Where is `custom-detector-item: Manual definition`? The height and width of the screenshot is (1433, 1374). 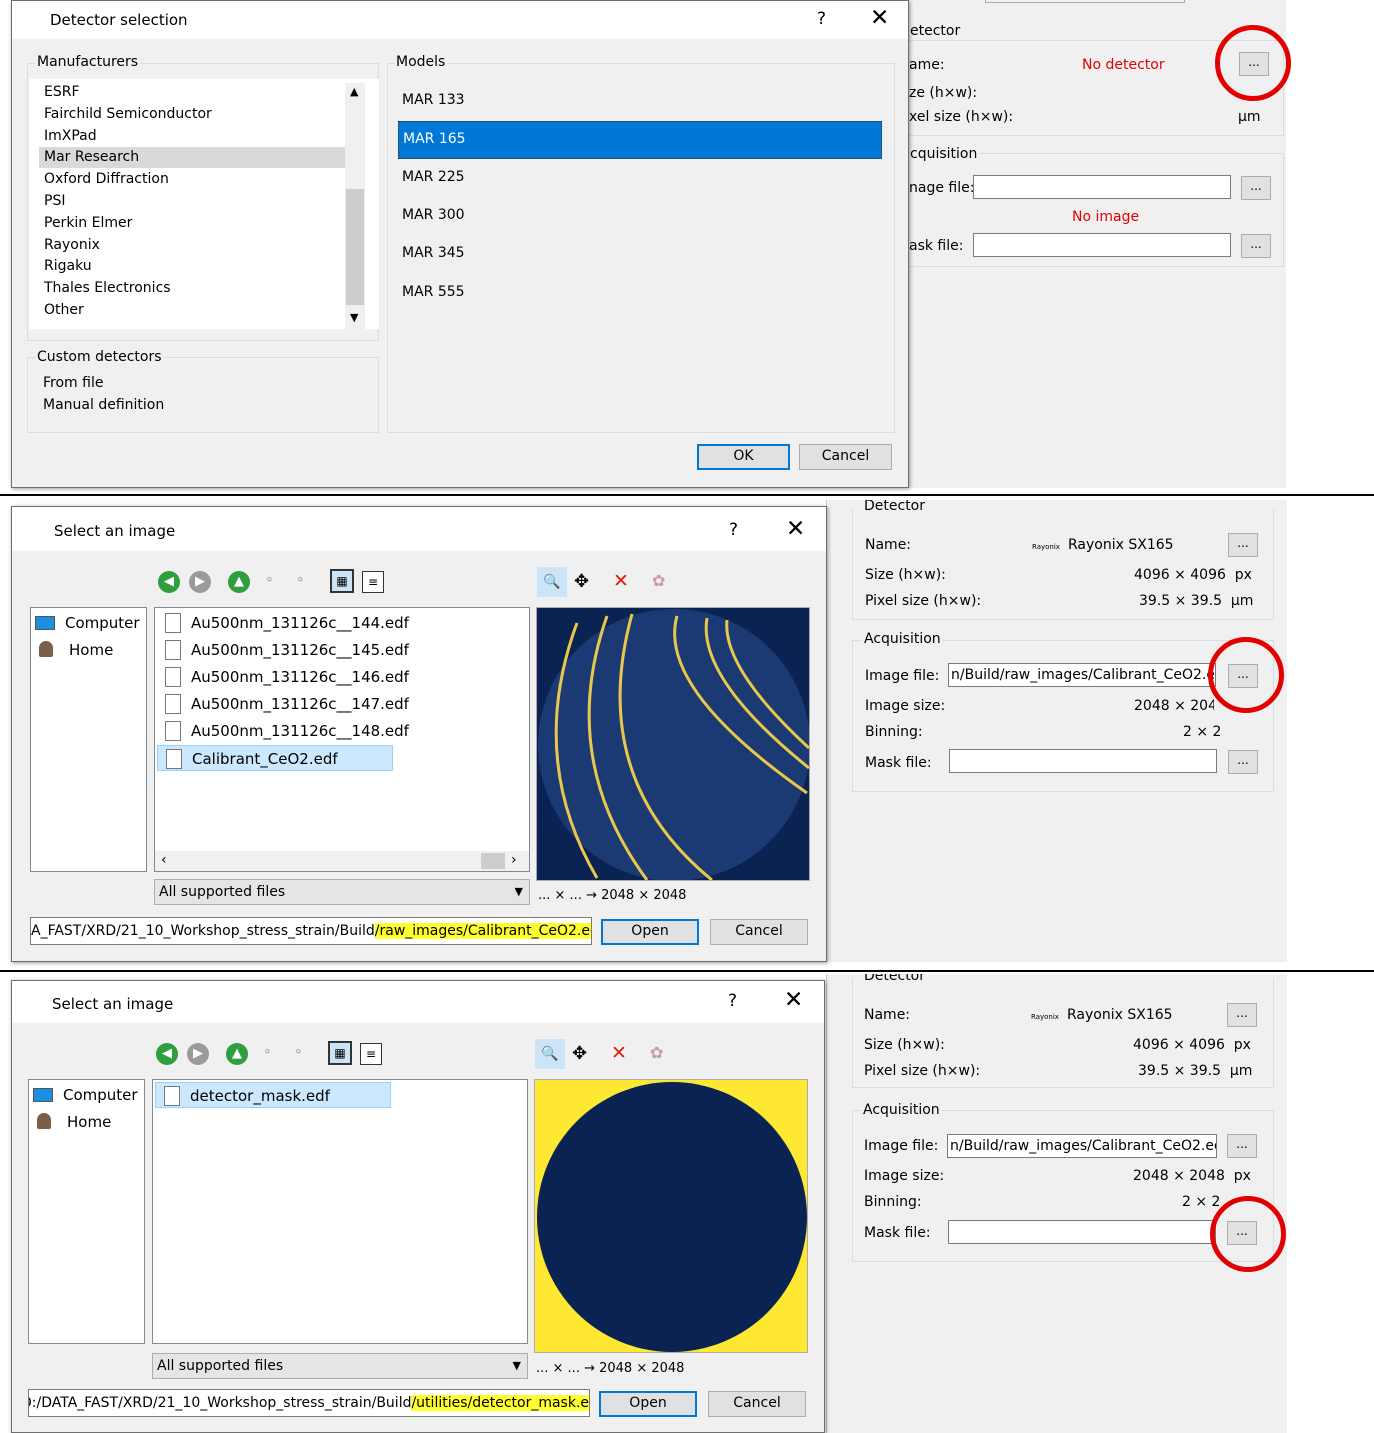 custom-detector-item: Manual definition is located at coordinates (103, 405).